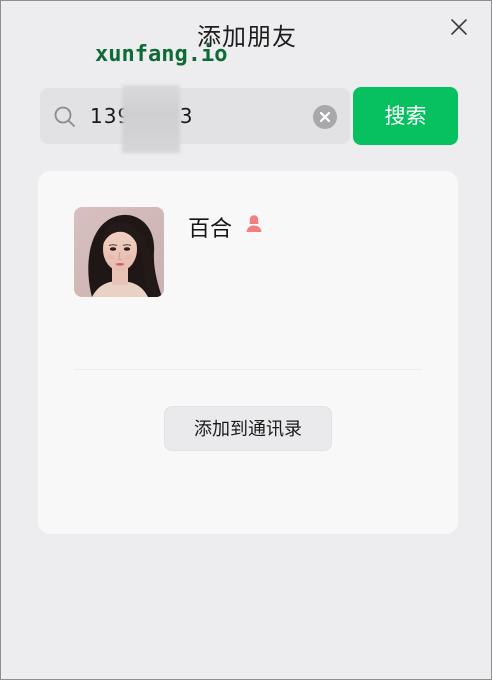  I want to click on close-button, so click(459, 27).